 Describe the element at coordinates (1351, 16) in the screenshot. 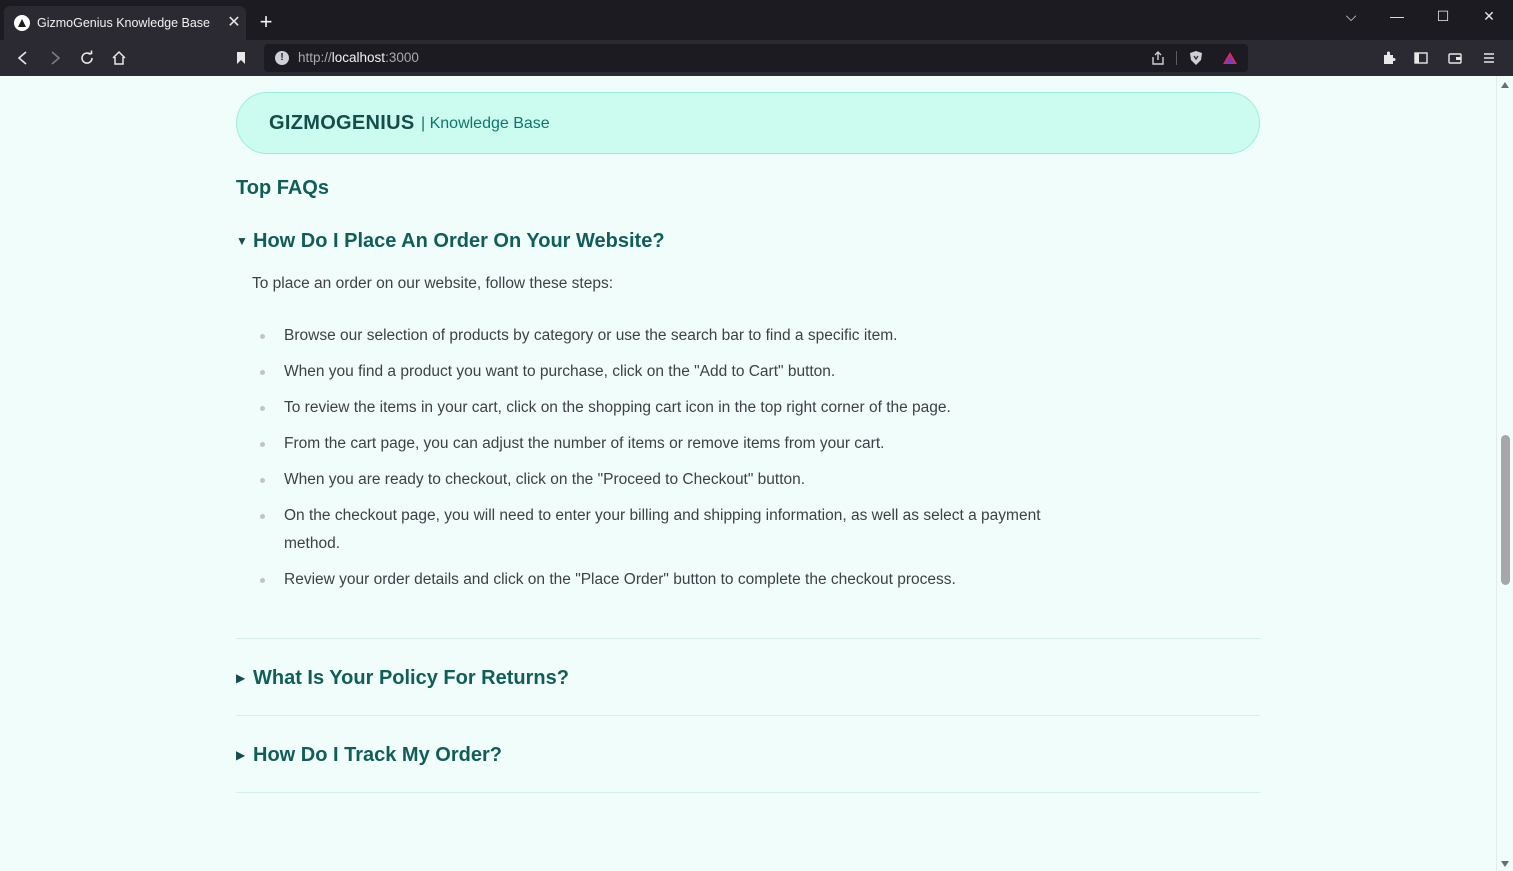

I see `list-tabs-icon: ⌵` at that location.